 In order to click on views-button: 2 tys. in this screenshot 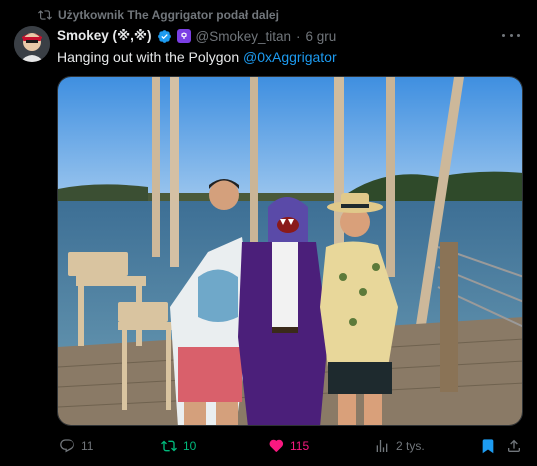, I will do `click(399, 446)`.